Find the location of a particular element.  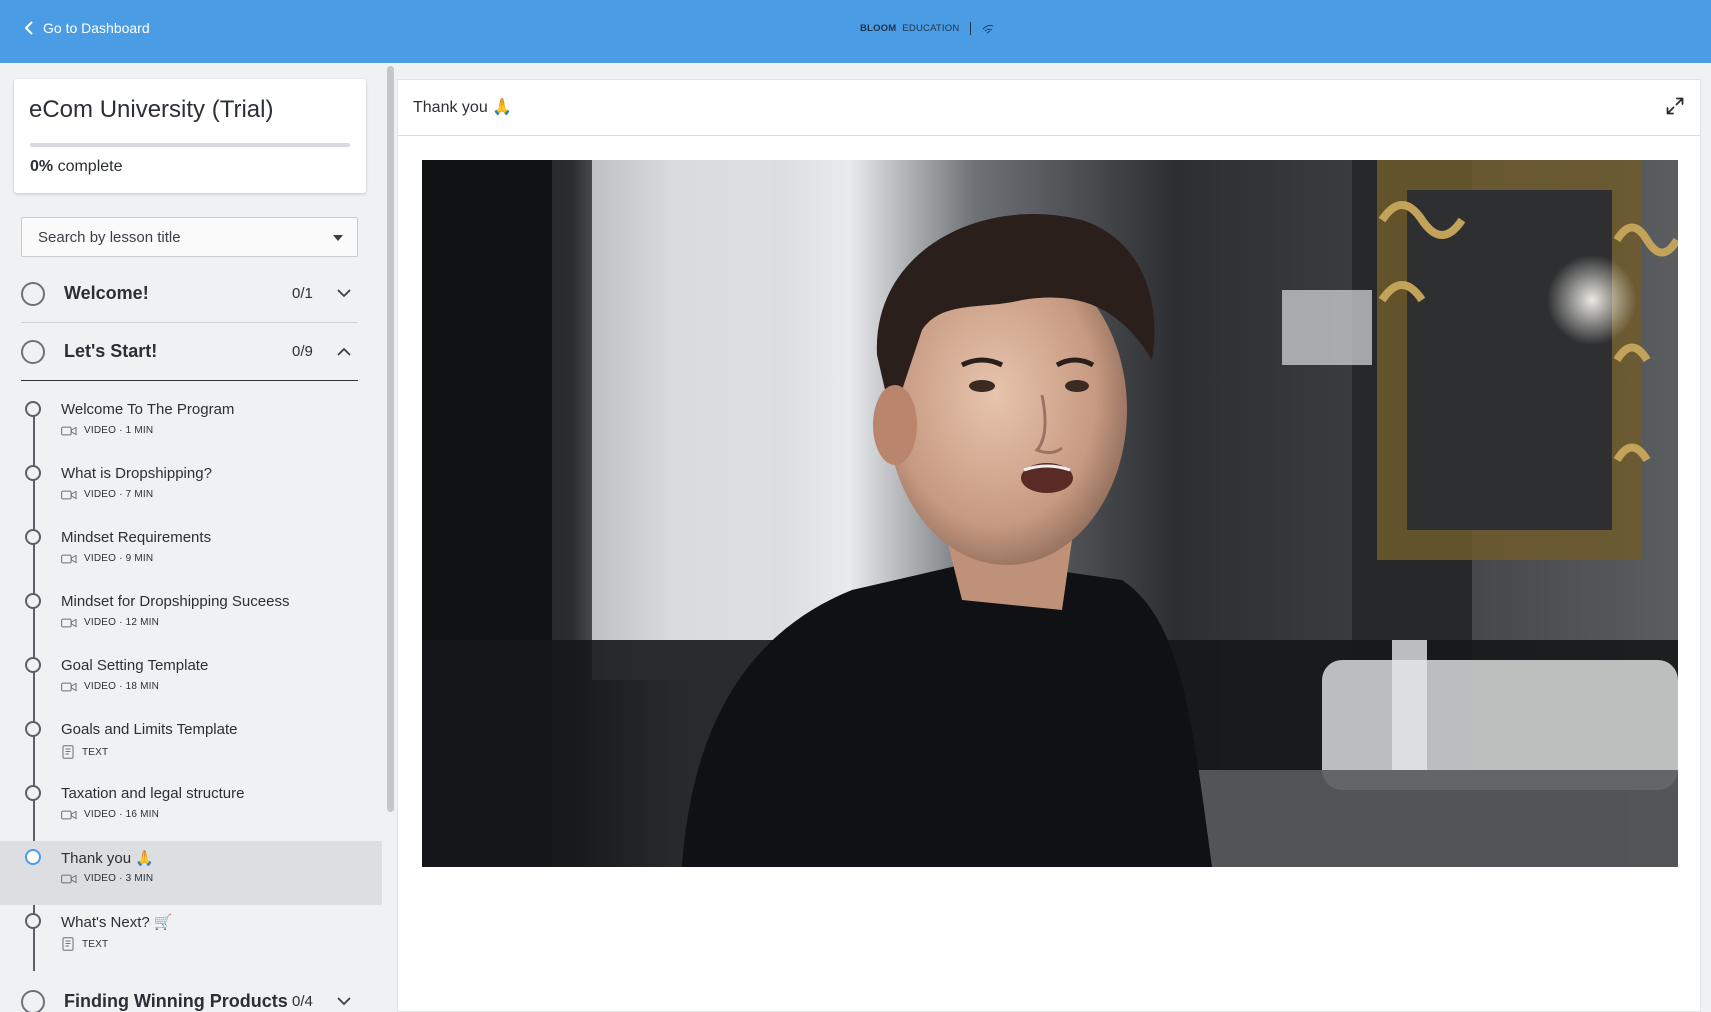

lesson-header: Thank you 🙏 is located at coordinates (1049, 108).